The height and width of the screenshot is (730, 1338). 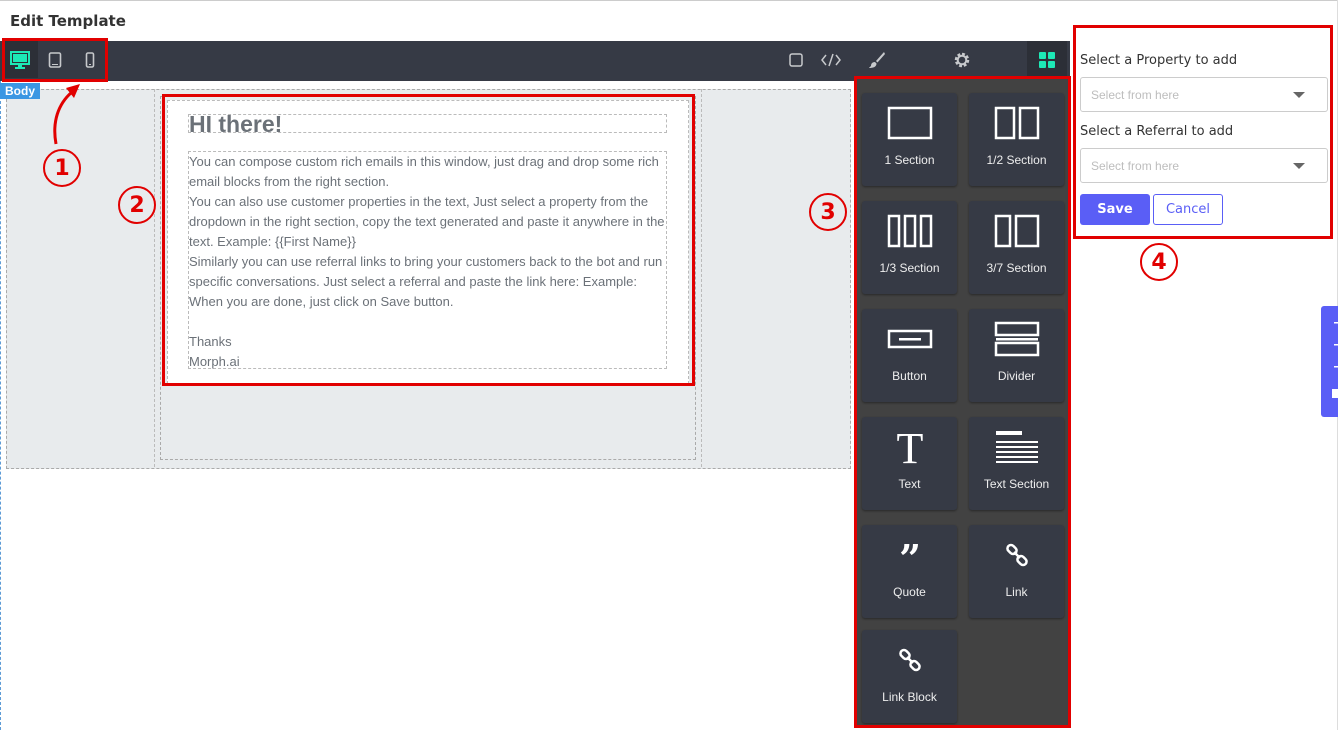 What do you see at coordinates (1329, 361) in the screenshot?
I see `feedback-side-tab` at bounding box center [1329, 361].